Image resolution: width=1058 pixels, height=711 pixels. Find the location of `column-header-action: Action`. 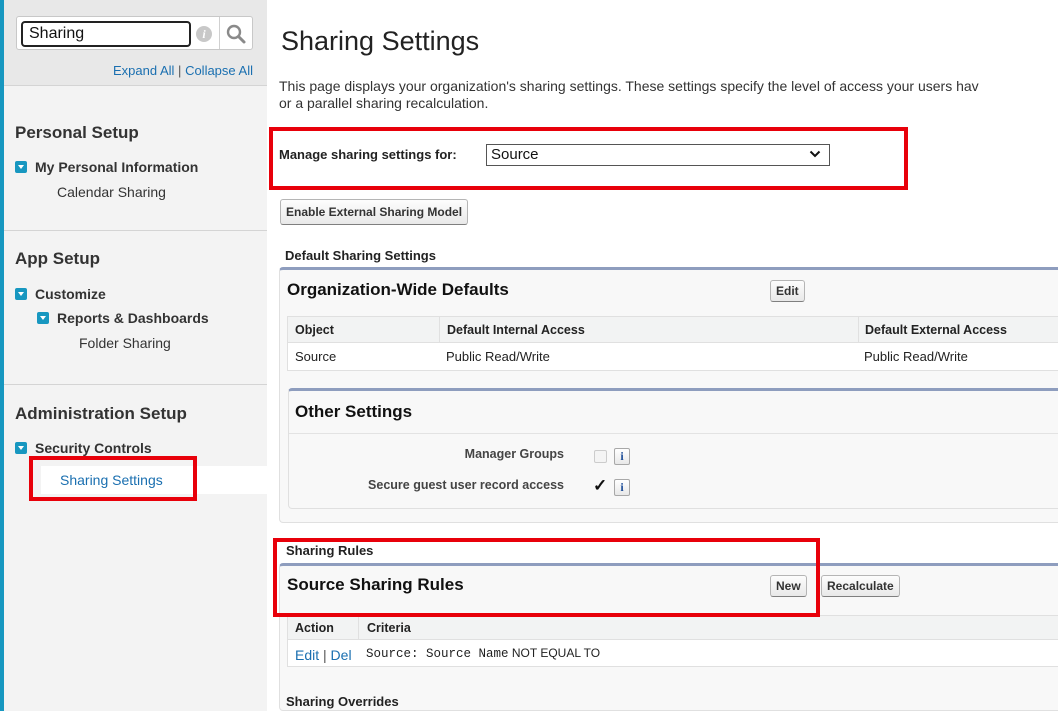

column-header-action: Action is located at coordinates (314, 628).